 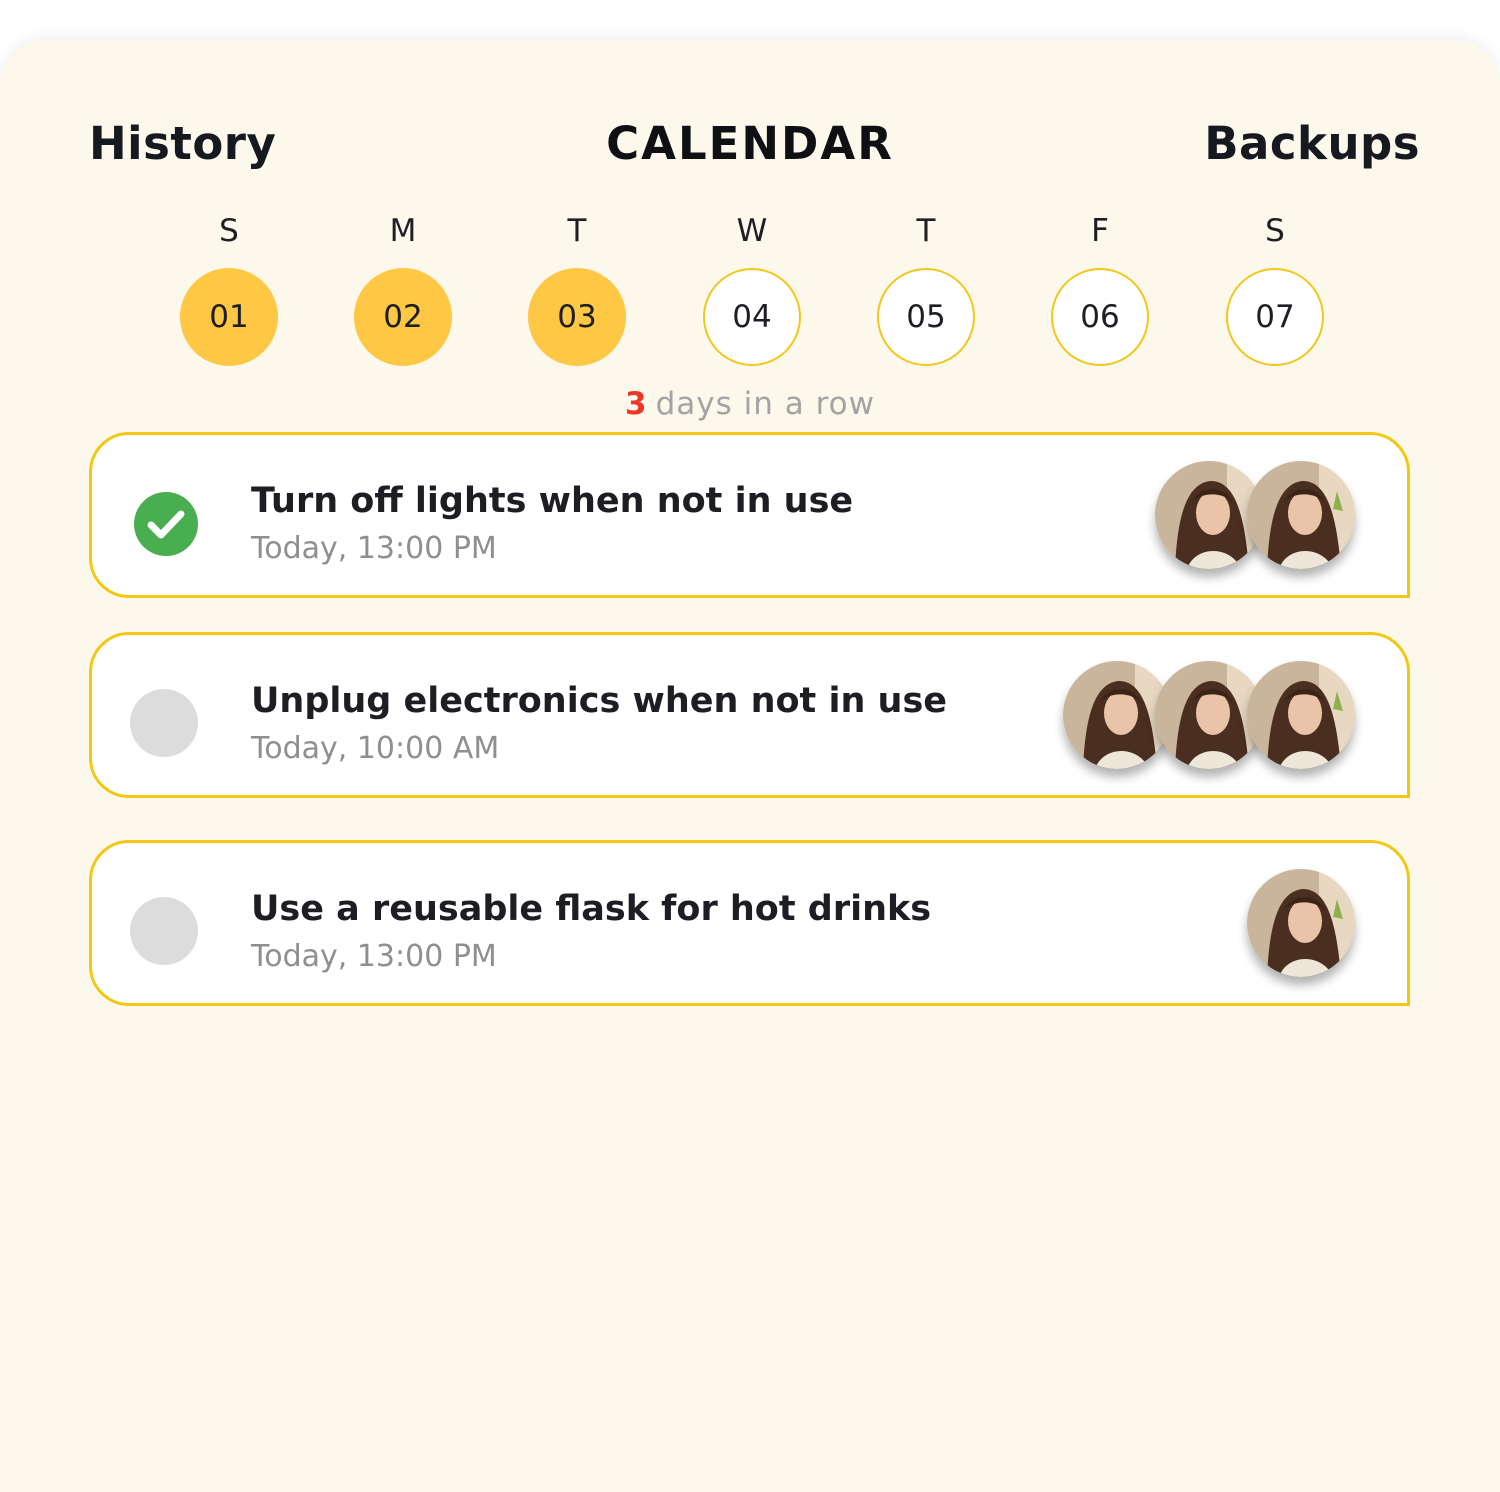 What do you see at coordinates (403, 231) in the screenshot?
I see `weekday-label: M` at bounding box center [403, 231].